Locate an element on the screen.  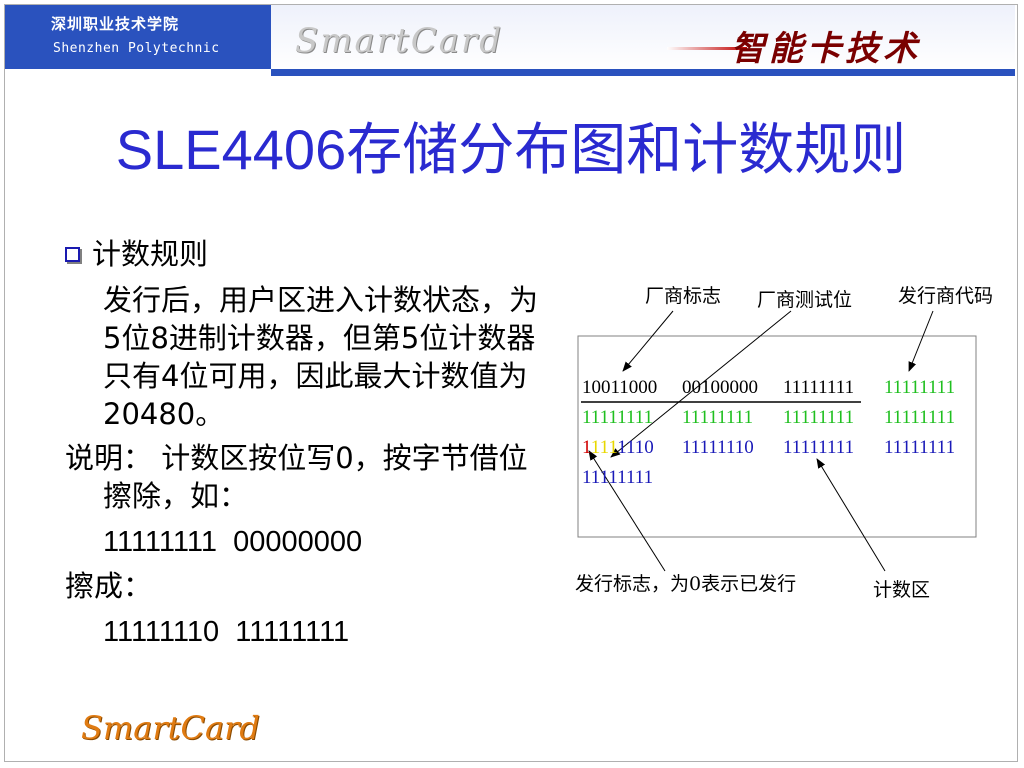
label-counter-area: 计数区 is located at coordinates (902, 590).